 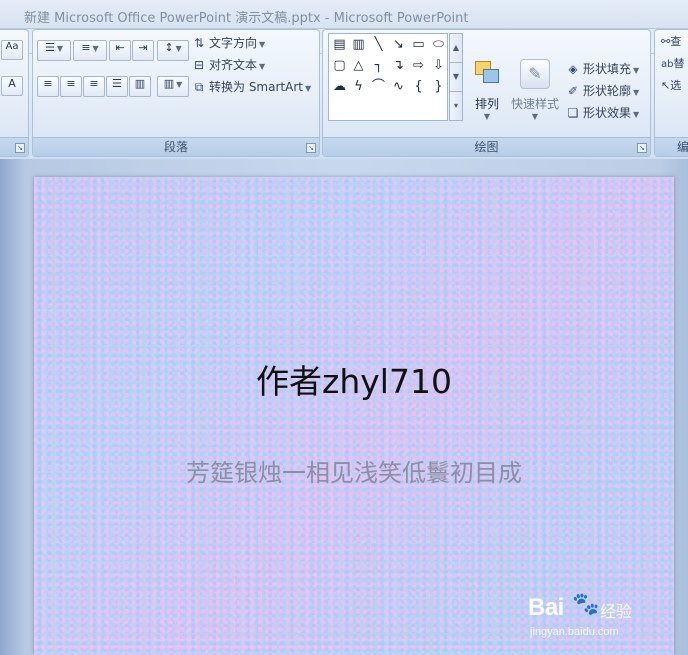 I want to click on align-text-icon: ⊟, so click(x=199, y=65).